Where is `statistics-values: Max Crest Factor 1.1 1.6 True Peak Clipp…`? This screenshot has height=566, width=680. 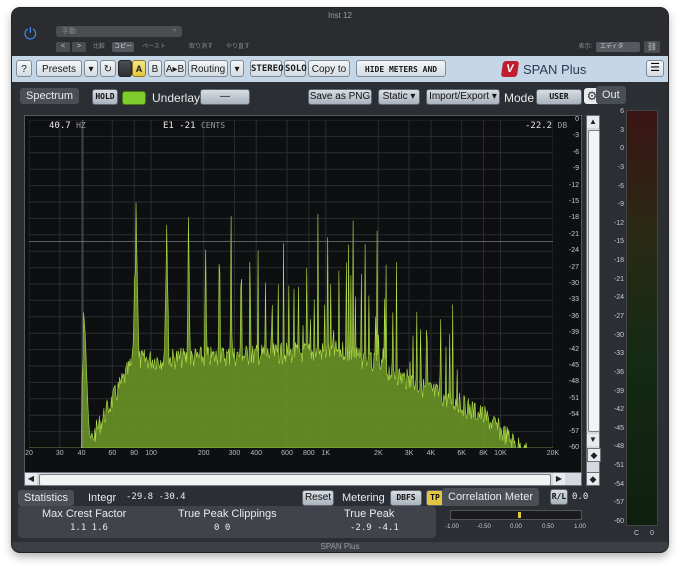 statistics-values: Max Crest Factor 1.1 1.6 True Peak Clipp… is located at coordinates (227, 522).